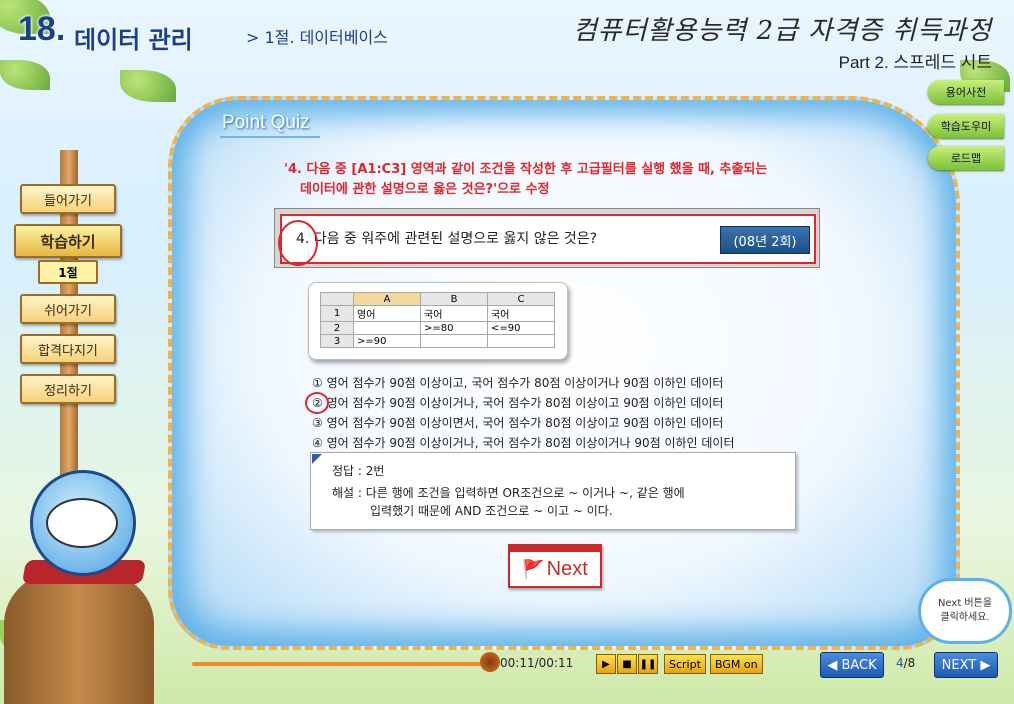 This screenshot has width=1014, height=704. I want to click on pause-icon: ❚❚, so click(648, 664).